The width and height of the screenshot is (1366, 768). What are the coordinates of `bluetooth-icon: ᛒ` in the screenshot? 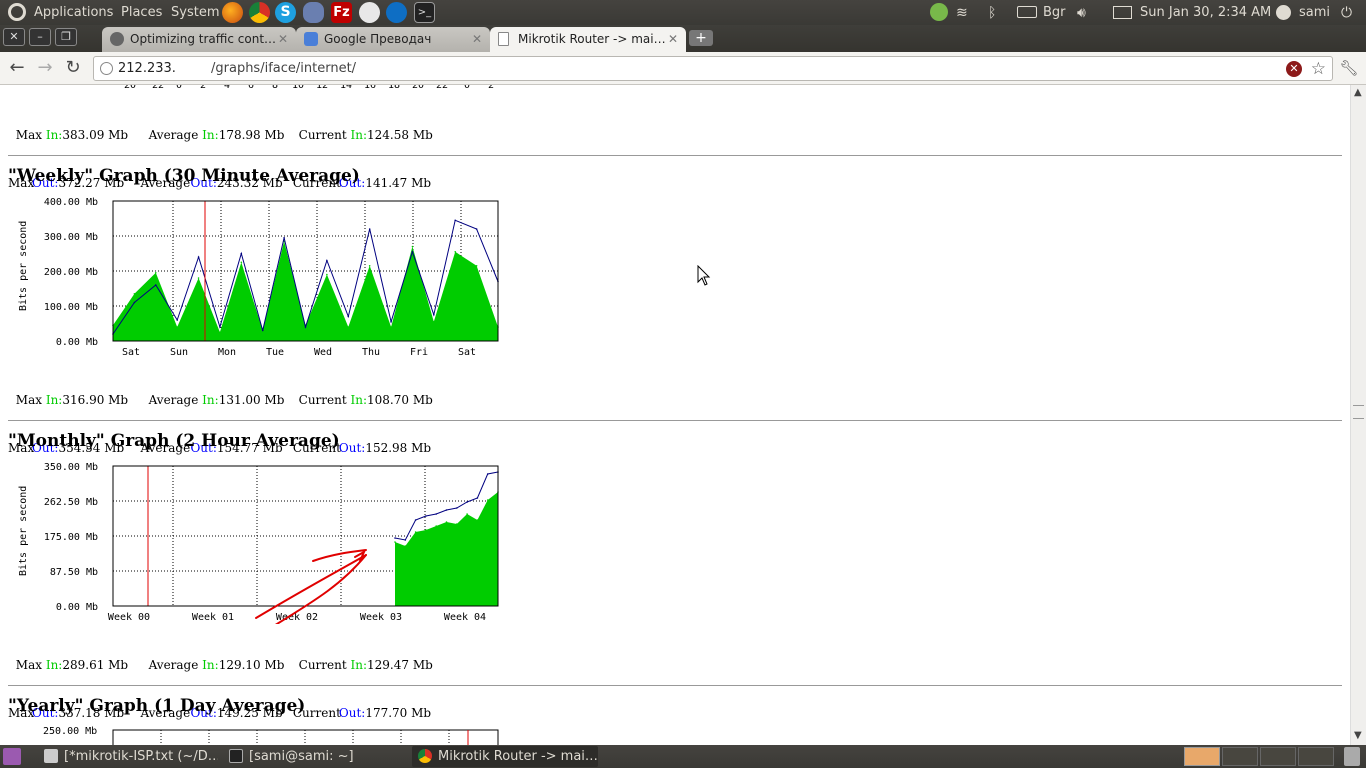 It's located at (992, 13).